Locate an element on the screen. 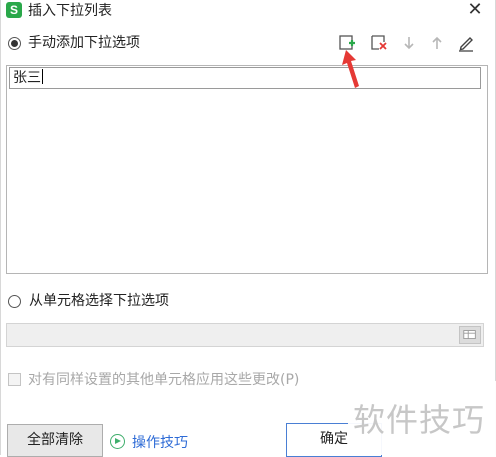 Image resolution: width=496 pixels, height=457 pixels. option-item-text: 张三 is located at coordinates (27, 78).